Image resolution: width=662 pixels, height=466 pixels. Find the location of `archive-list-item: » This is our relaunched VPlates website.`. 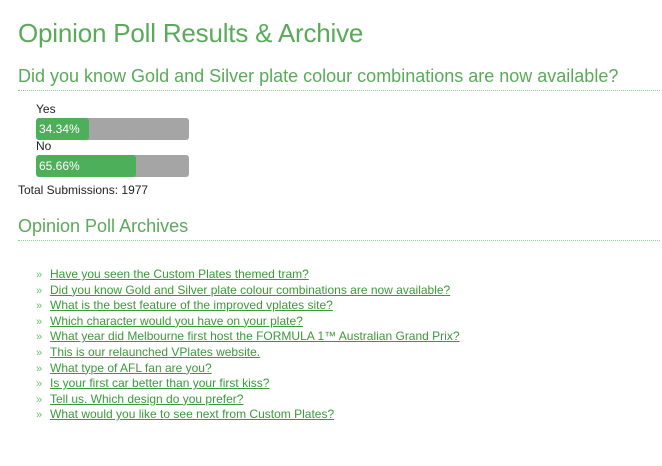

archive-list-item: » This is our relaunched VPlates website. is located at coordinates (248, 353).